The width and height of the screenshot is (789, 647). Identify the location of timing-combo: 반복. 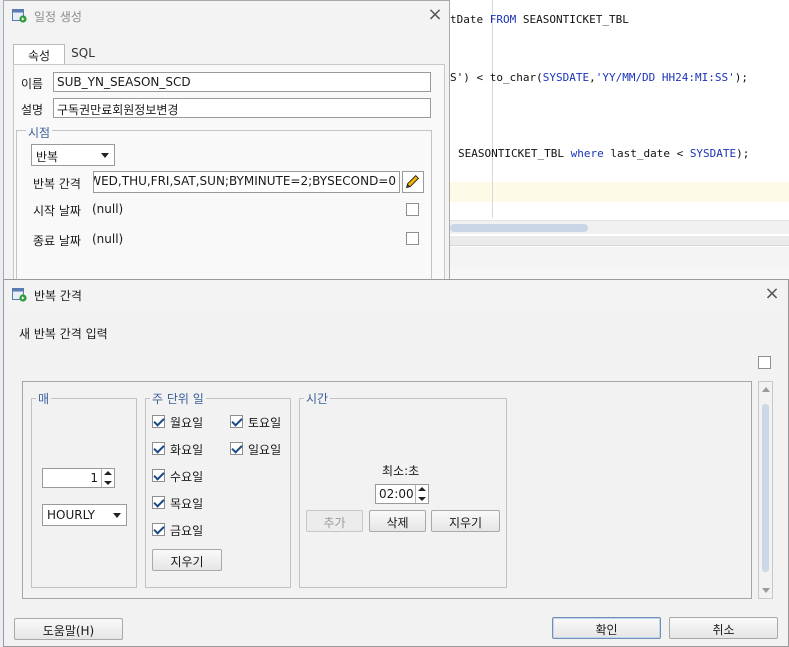
(73, 155).